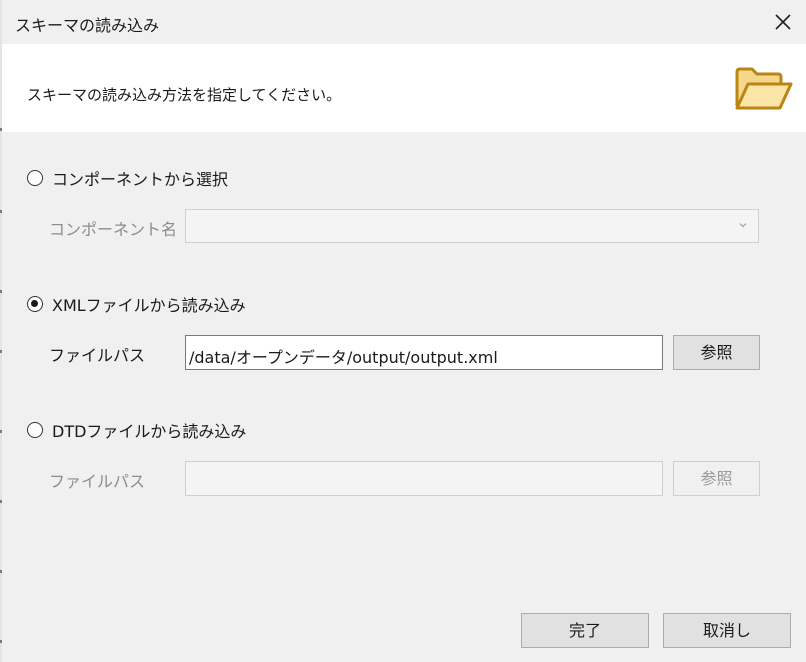 This screenshot has height=662, width=806. I want to click on title-bar: スキーマの読み込み, so click(404, 22).